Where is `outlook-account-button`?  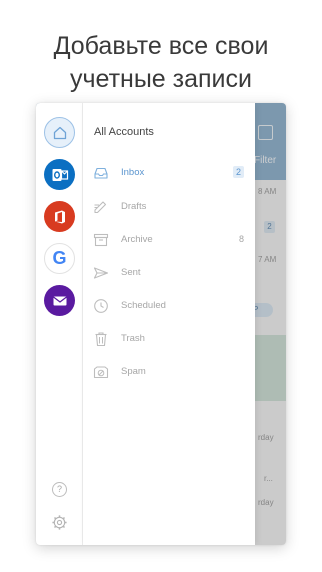
outlook-account-button is located at coordinates (59, 174).